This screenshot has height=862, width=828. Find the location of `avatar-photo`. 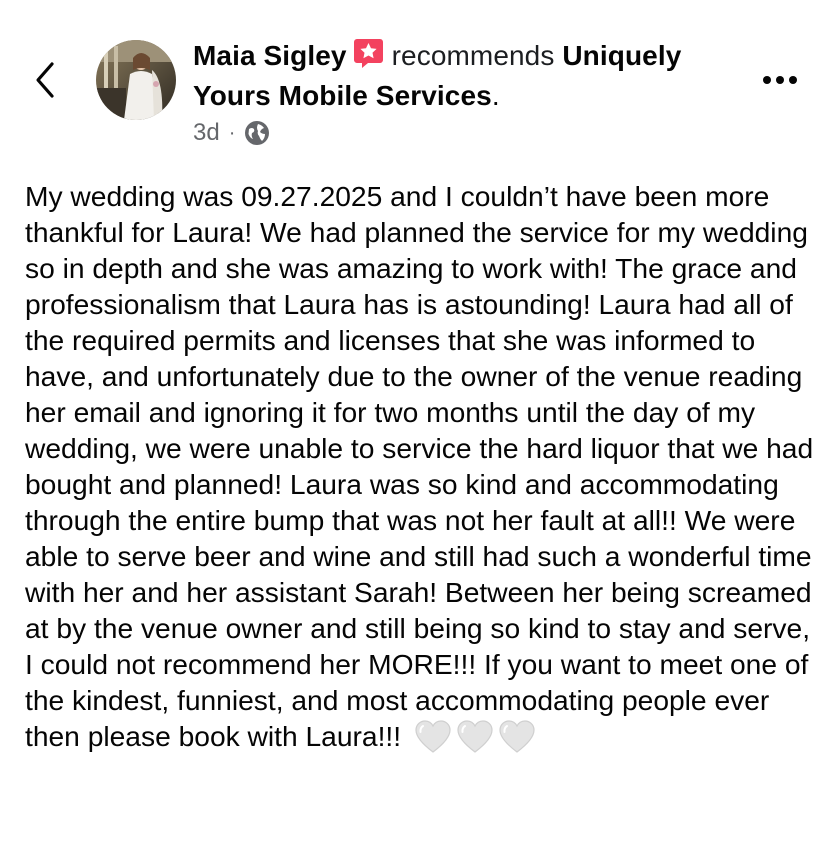

avatar-photo is located at coordinates (136, 80).